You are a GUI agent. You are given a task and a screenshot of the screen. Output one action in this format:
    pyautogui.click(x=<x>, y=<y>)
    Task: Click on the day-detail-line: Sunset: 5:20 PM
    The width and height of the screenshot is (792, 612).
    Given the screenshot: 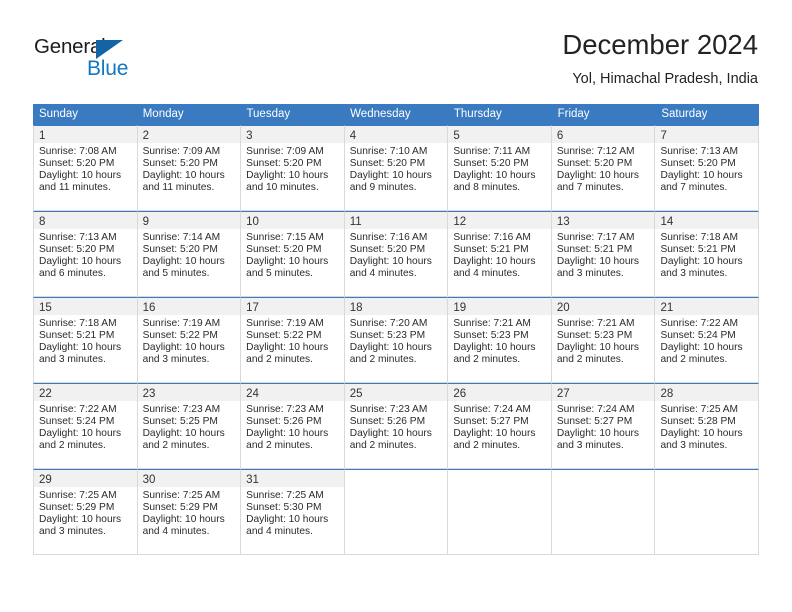 What is the action you would take?
    pyautogui.click(x=698, y=164)
    